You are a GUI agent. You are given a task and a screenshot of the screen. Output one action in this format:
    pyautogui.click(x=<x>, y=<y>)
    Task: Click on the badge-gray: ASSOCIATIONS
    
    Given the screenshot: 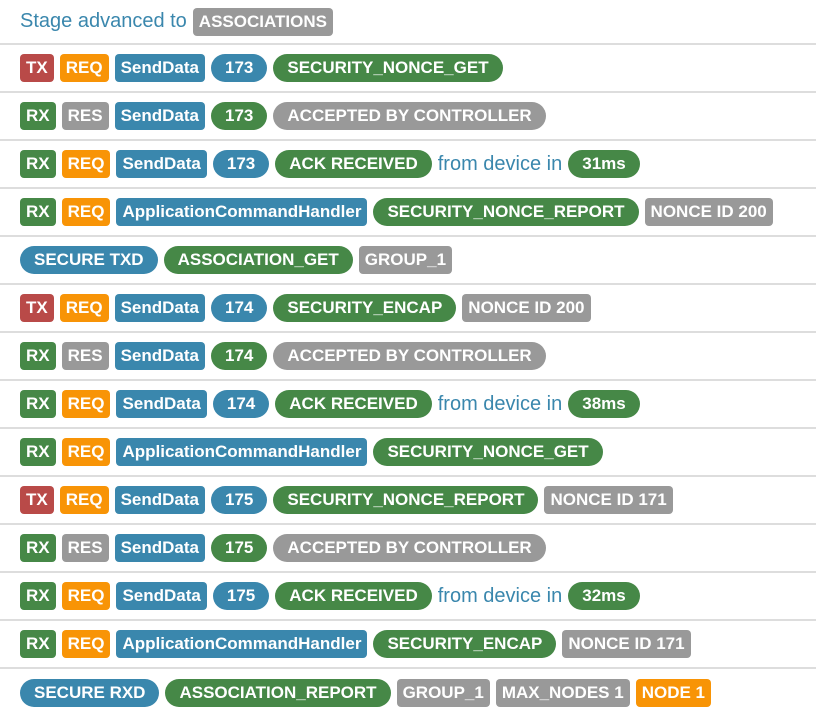 What is the action you would take?
    pyautogui.click(x=262, y=21)
    